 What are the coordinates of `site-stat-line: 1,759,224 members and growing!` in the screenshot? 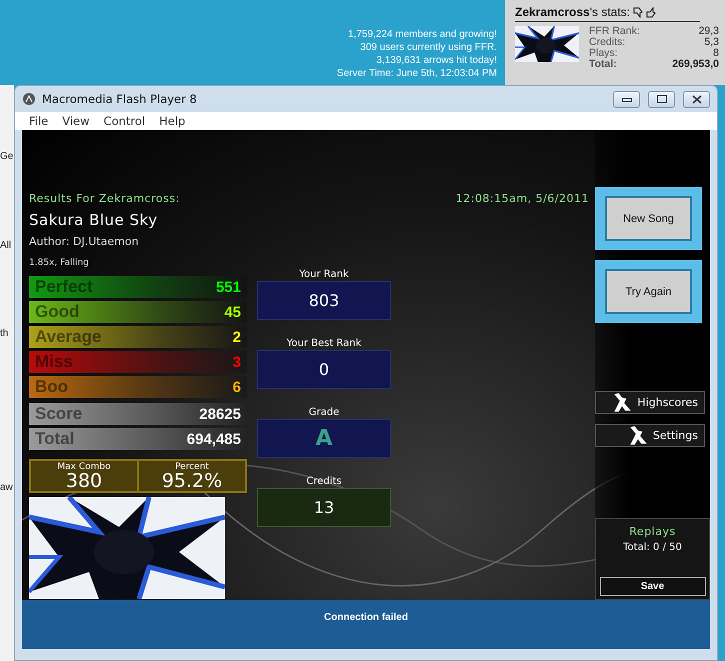 It's located at (422, 34).